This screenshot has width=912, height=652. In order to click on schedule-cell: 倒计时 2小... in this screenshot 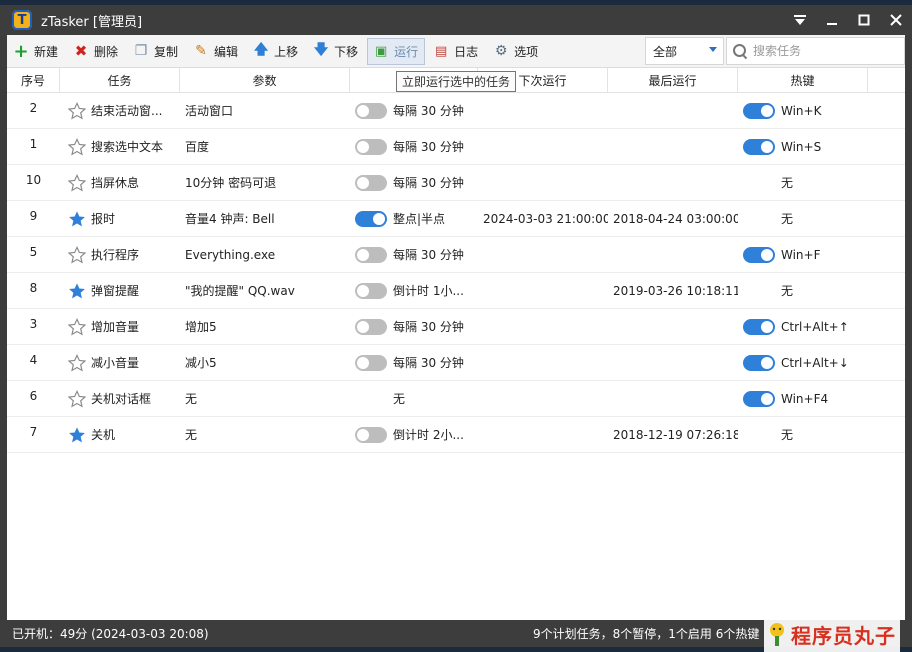, I will do `click(414, 435)`.